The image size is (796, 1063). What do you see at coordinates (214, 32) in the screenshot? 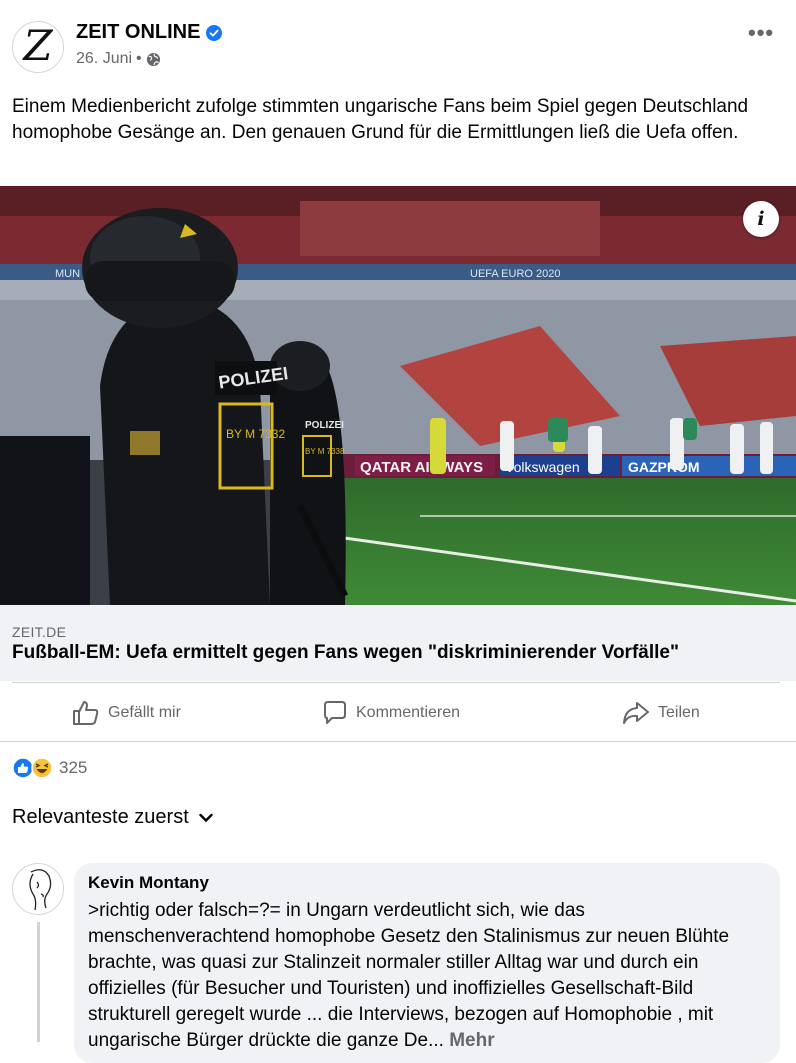
I see `verified-badge-icon` at bounding box center [214, 32].